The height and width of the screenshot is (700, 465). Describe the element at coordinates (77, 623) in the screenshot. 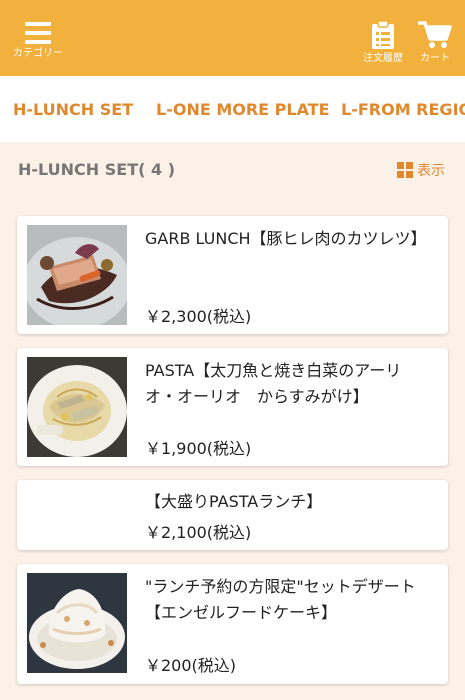

I see `item-photo-angel-food-cake` at that location.